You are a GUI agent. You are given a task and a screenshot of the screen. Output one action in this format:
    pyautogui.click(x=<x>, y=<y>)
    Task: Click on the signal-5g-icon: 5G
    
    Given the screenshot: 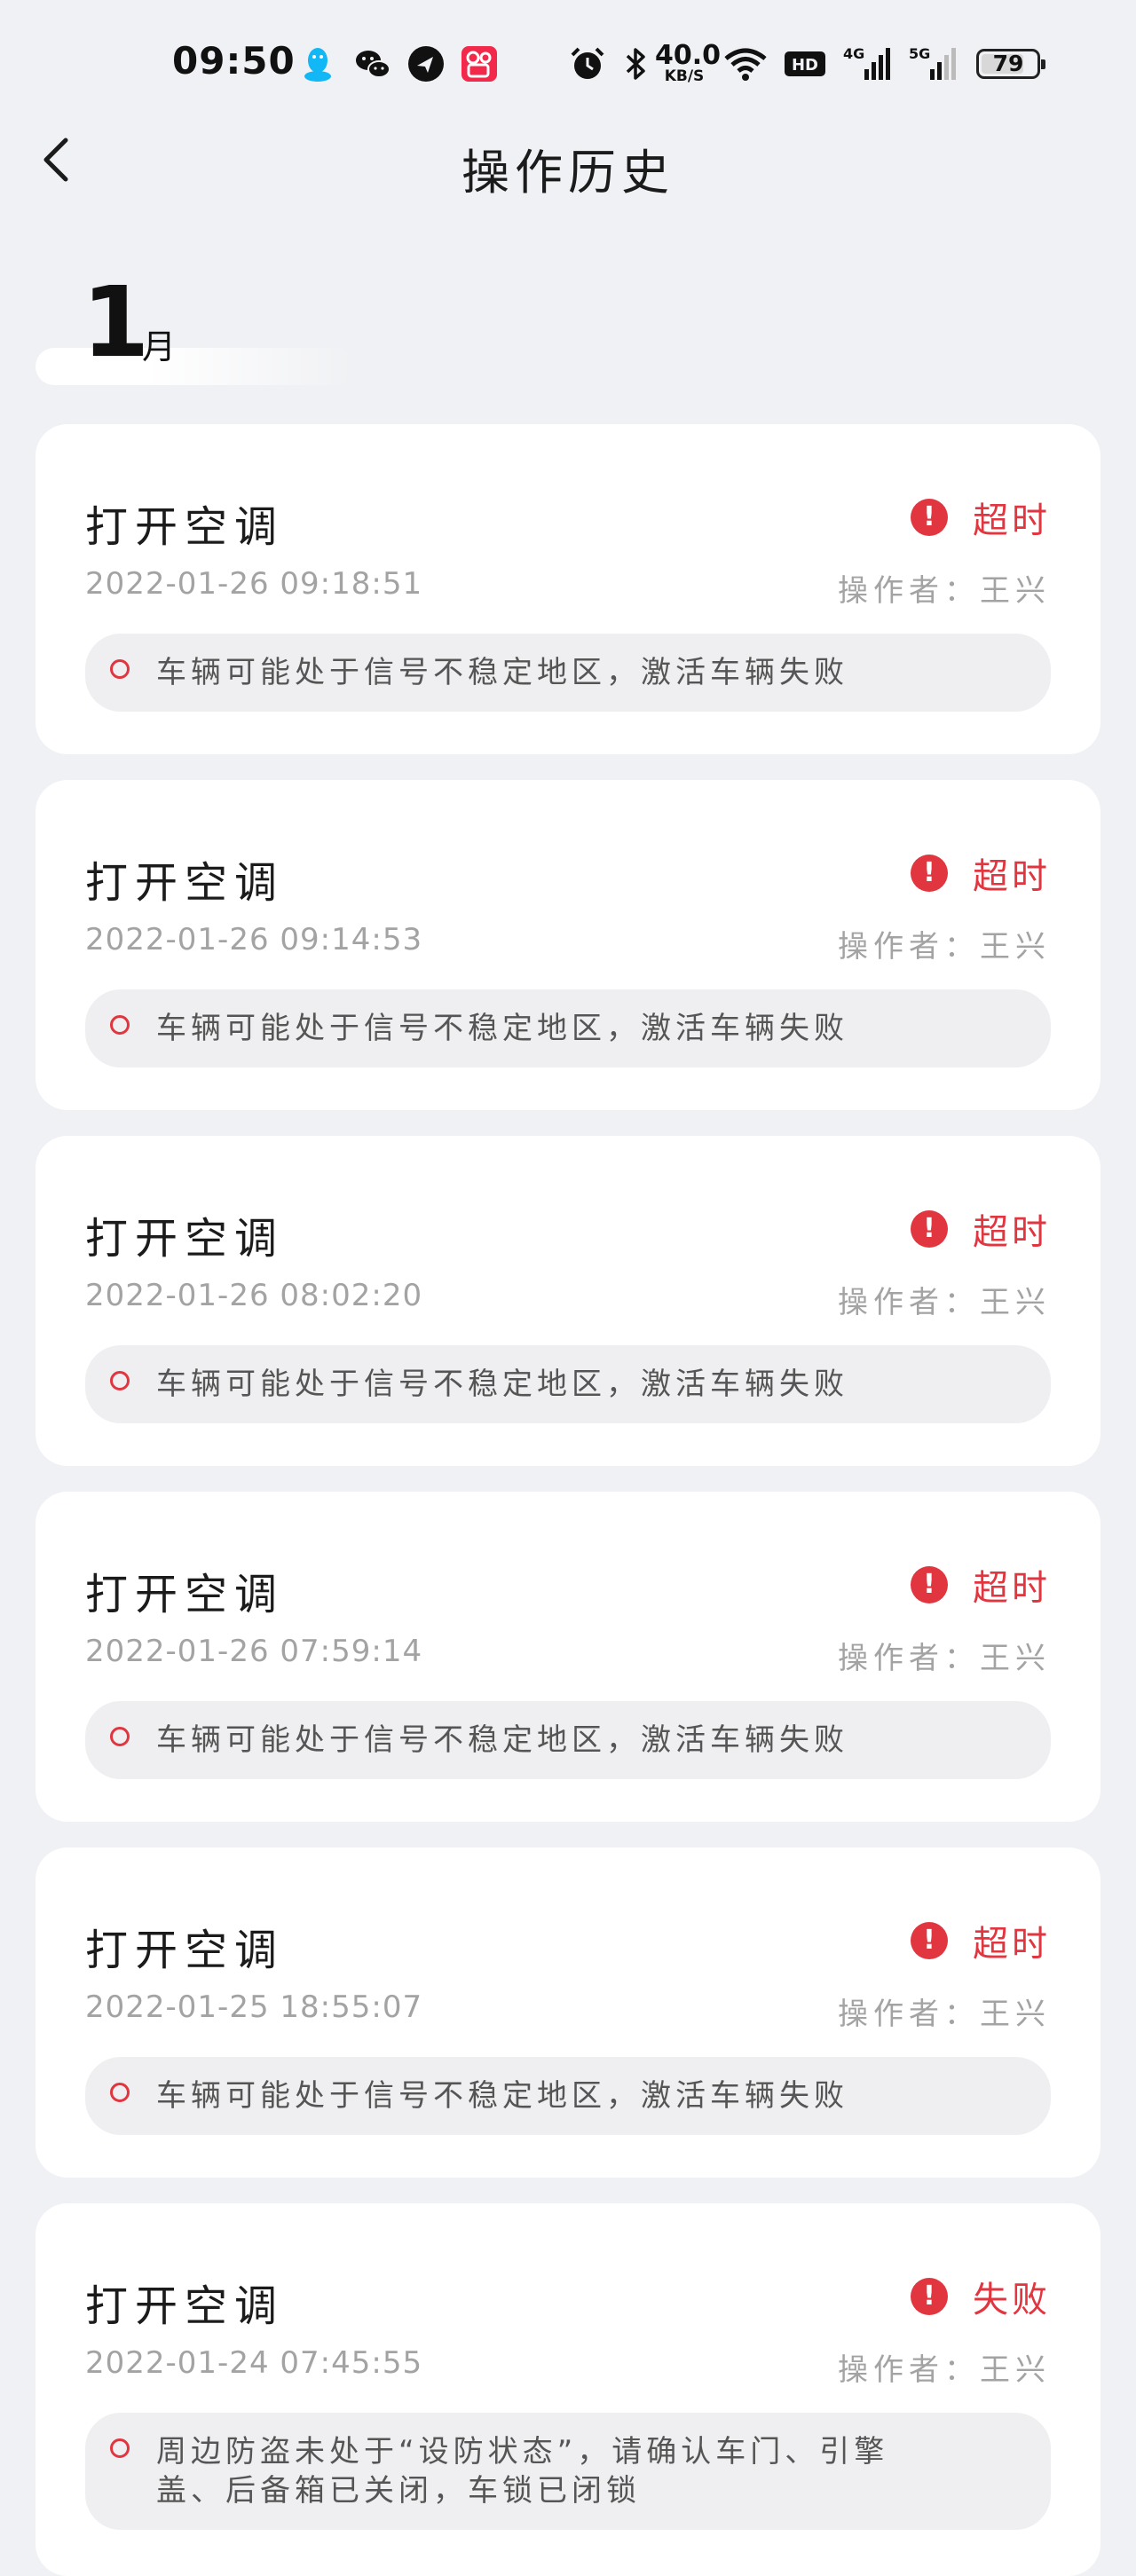 What is the action you would take?
    pyautogui.click(x=932, y=62)
    